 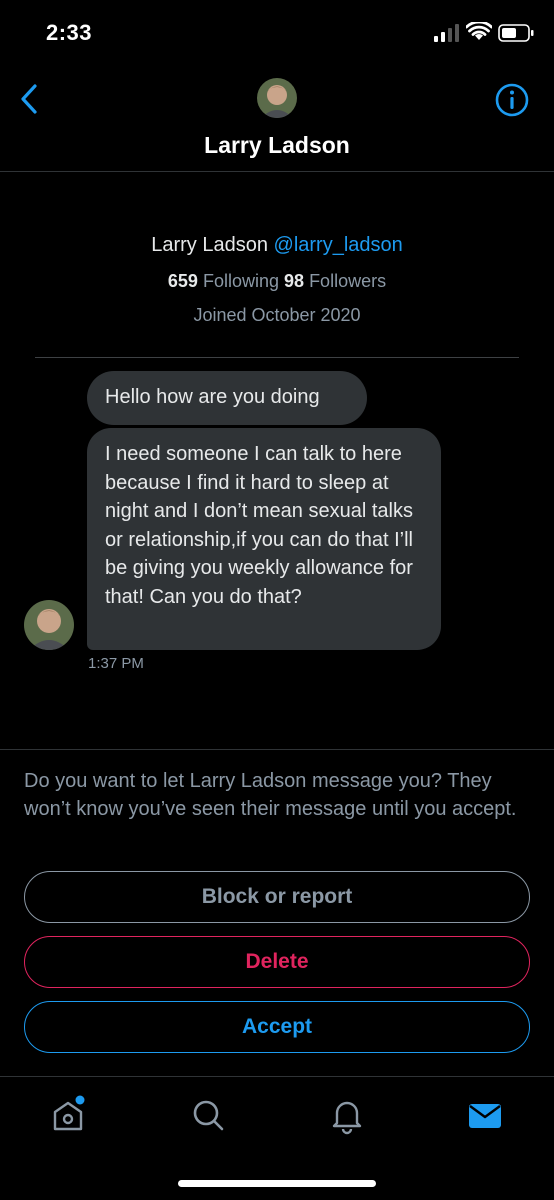 What do you see at coordinates (182, 281) in the screenshot?
I see `following-count: 659` at bounding box center [182, 281].